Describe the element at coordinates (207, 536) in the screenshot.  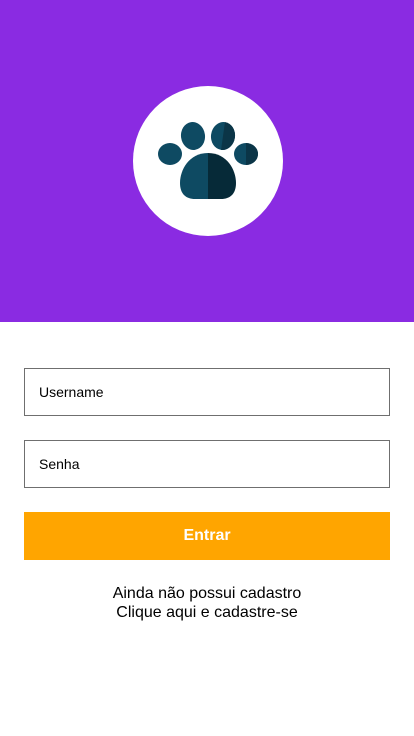
I see `login-button: Entrar` at that location.